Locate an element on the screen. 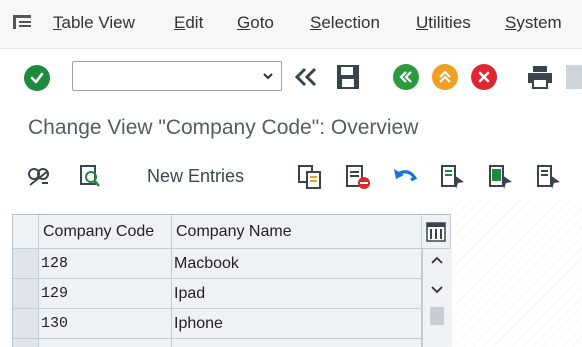 Image resolution: width=582 pixels, height=347 pixels. exit-button is located at coordinates (445, 77).